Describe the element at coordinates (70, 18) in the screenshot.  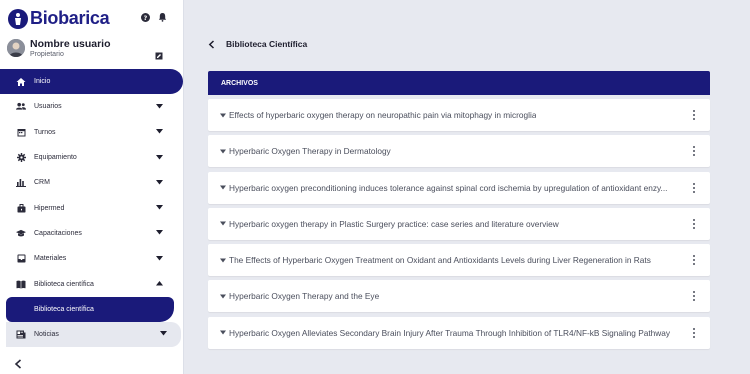
I see `brand-name: Biobarica` at that location.